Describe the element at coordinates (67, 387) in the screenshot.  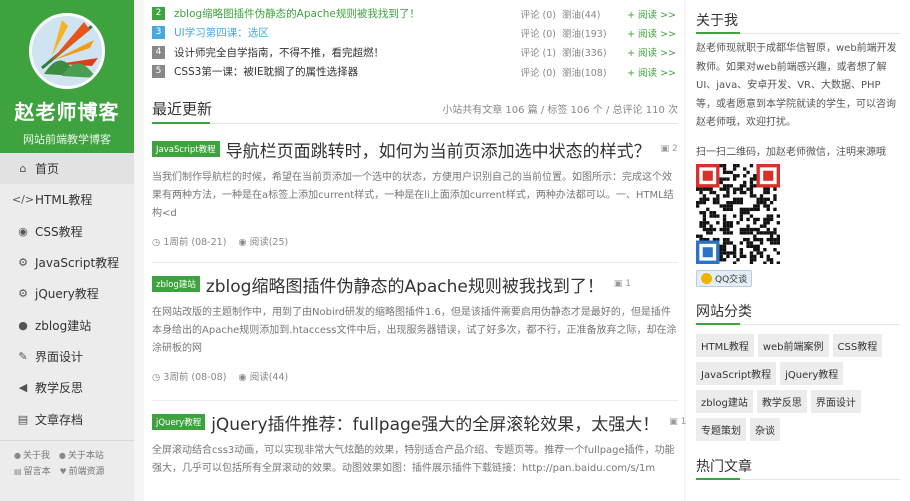
I see `nav-item-7: ◀ 教学反思` at that location.